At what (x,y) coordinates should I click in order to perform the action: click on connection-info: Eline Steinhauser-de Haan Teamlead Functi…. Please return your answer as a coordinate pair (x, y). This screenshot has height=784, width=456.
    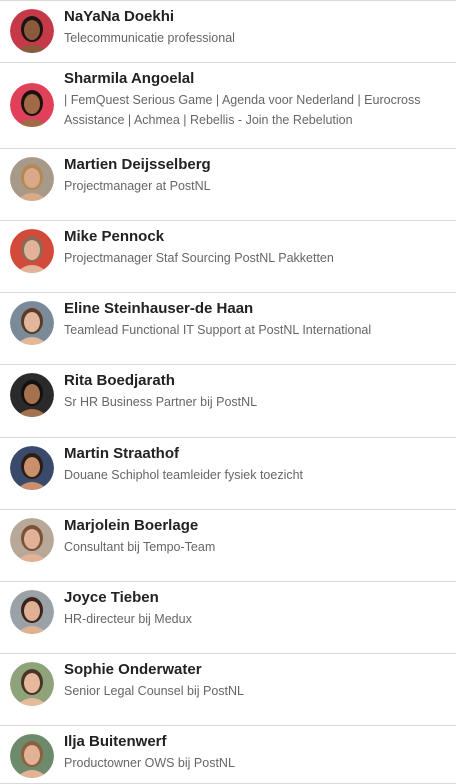
    Looking at the image, I should click on (259, 319).